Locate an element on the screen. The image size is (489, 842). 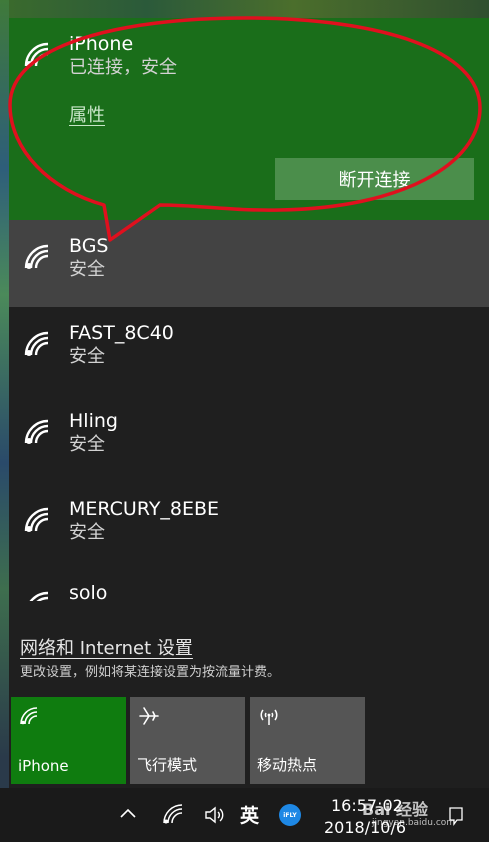
disconnect-button: 断开连接 is located at coordinates (374, 179).